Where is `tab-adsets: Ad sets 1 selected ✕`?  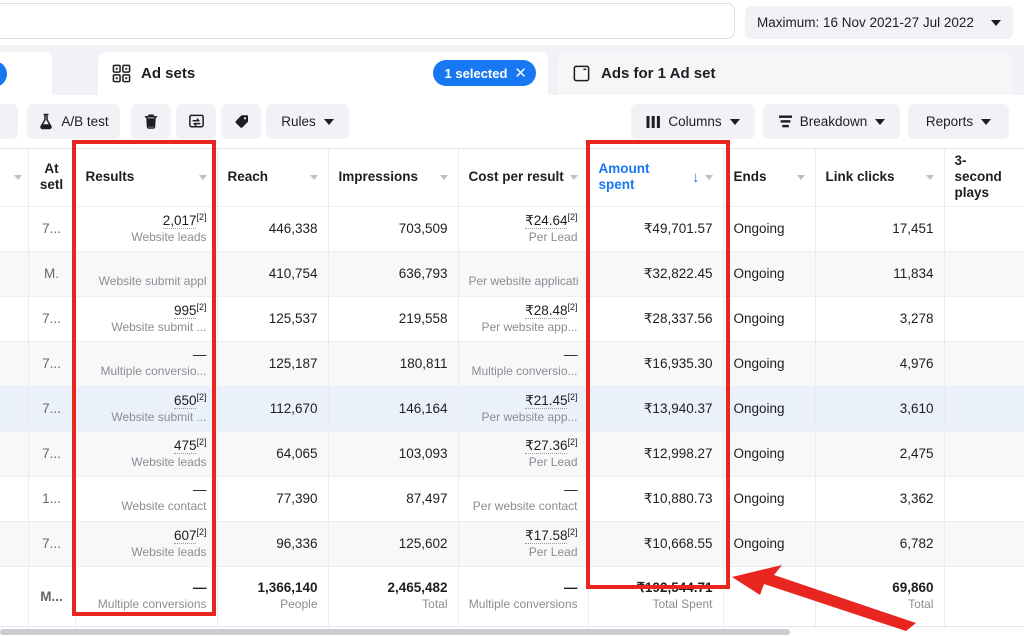
tab-adsets: Ad sets 1 selected ✕ is located at coordinates (323, 73).